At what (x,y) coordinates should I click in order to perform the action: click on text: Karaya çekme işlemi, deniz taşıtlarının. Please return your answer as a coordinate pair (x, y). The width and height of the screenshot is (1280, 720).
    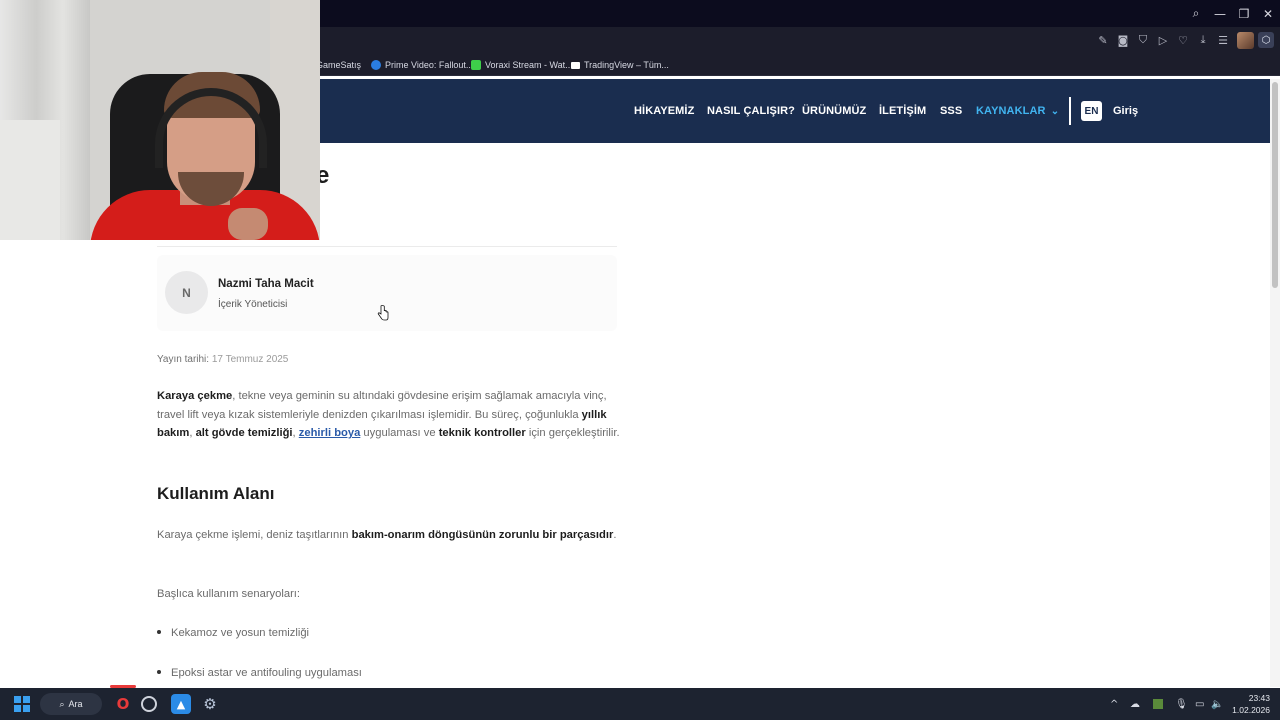
    Looking at the image, I should click on (254, 535).